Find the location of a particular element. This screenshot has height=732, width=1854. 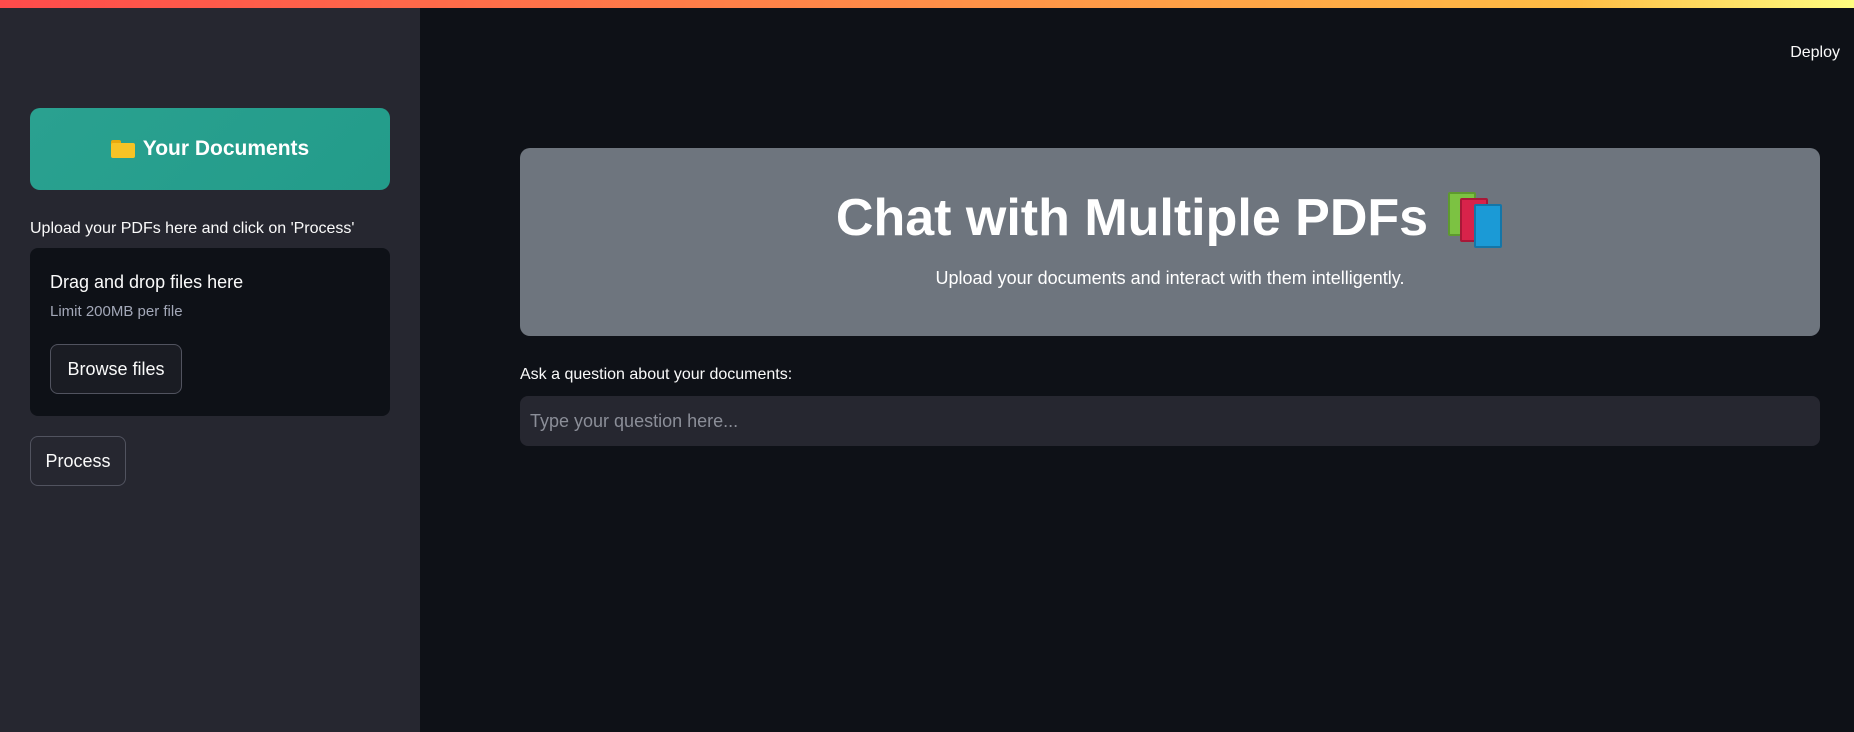

process-button: Process is located at coordinates (78, 461).